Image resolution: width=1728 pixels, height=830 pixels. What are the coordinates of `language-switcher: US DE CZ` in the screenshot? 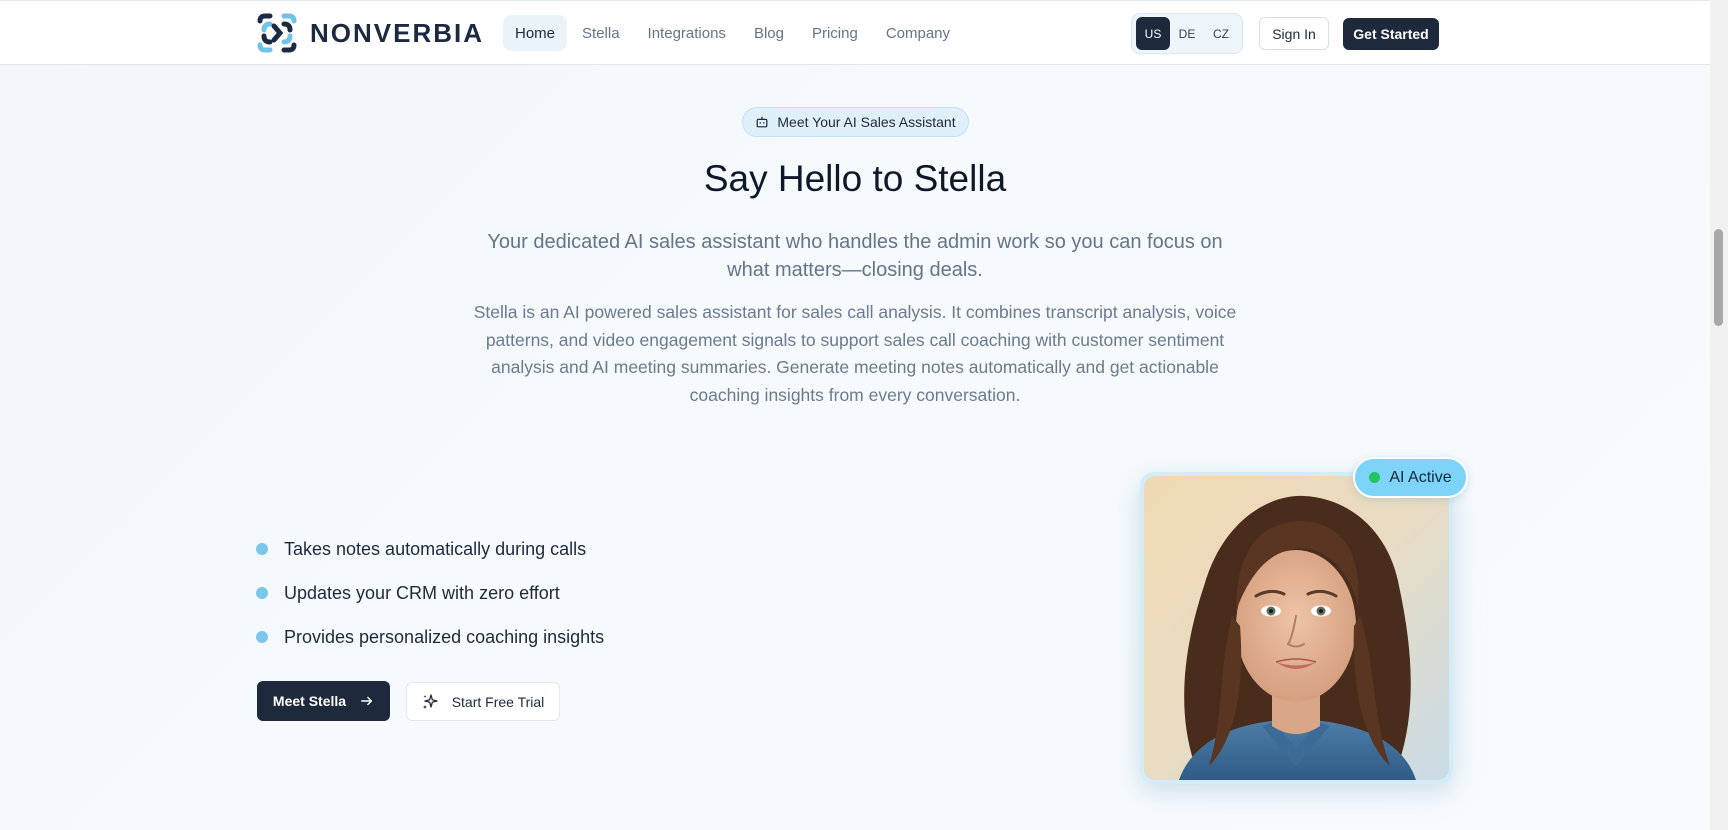 It's located at (1187, 33).